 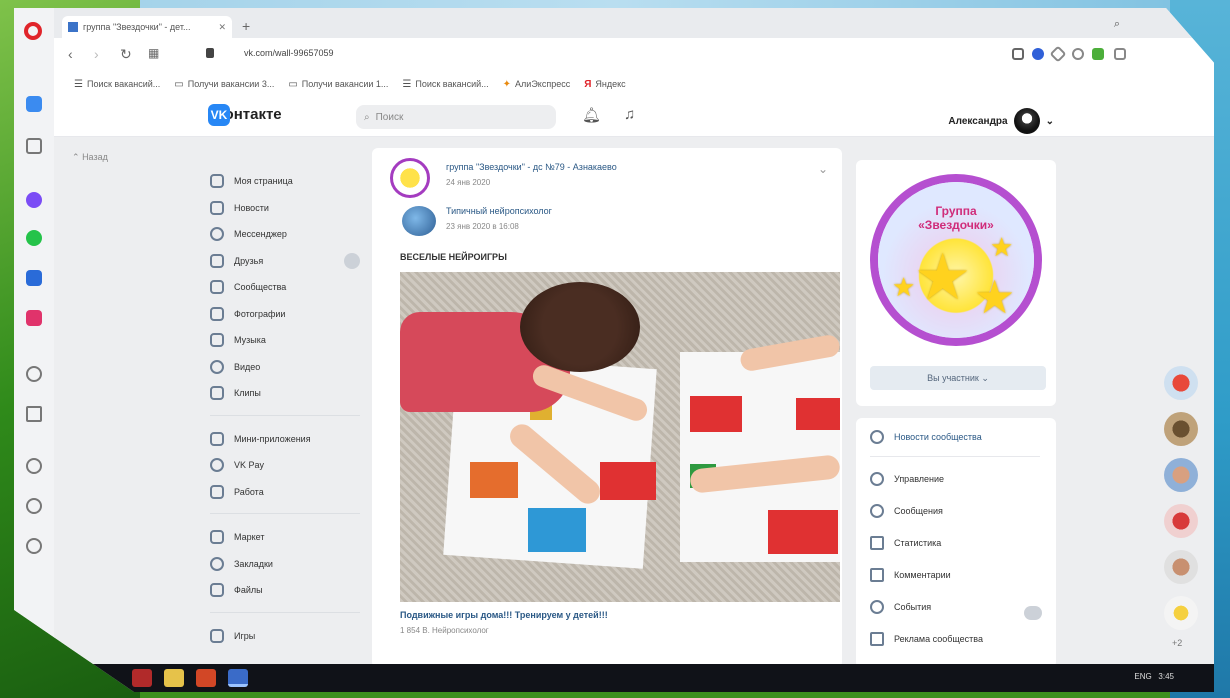 What do you see at coordinates (389, 117) in the screenshot?
I see `search-placeholder: Поиск` at bounding box center [389, 117].